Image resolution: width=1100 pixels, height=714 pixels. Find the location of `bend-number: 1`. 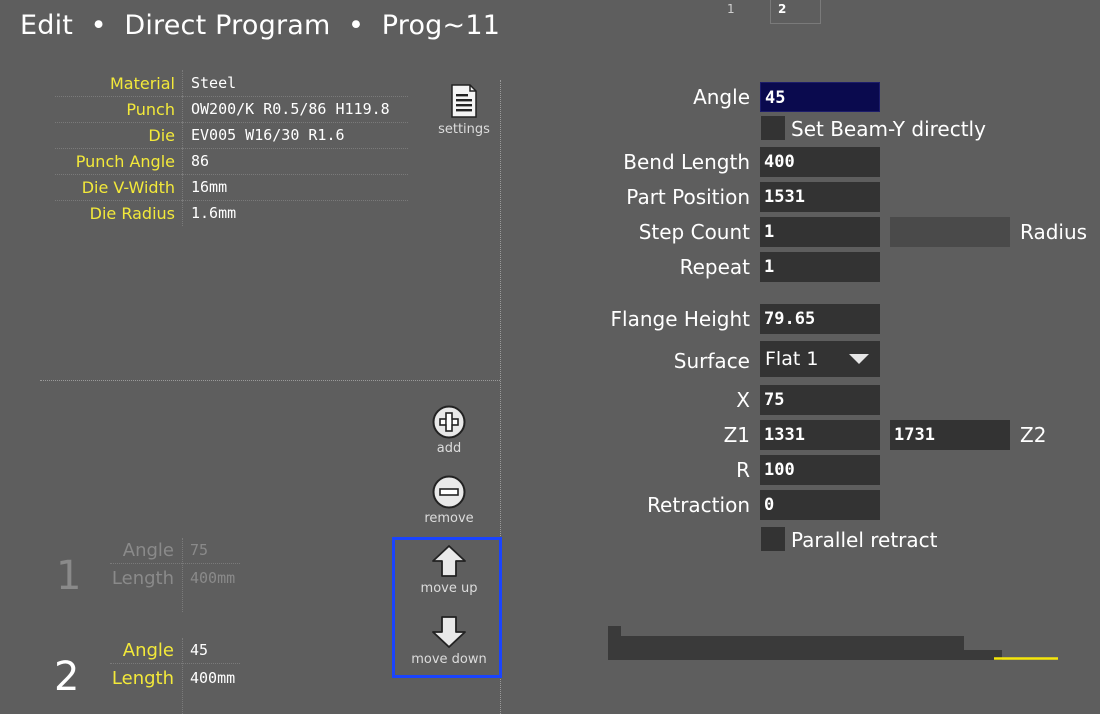

bend-number: 1 is located at coordinates (69, 576).